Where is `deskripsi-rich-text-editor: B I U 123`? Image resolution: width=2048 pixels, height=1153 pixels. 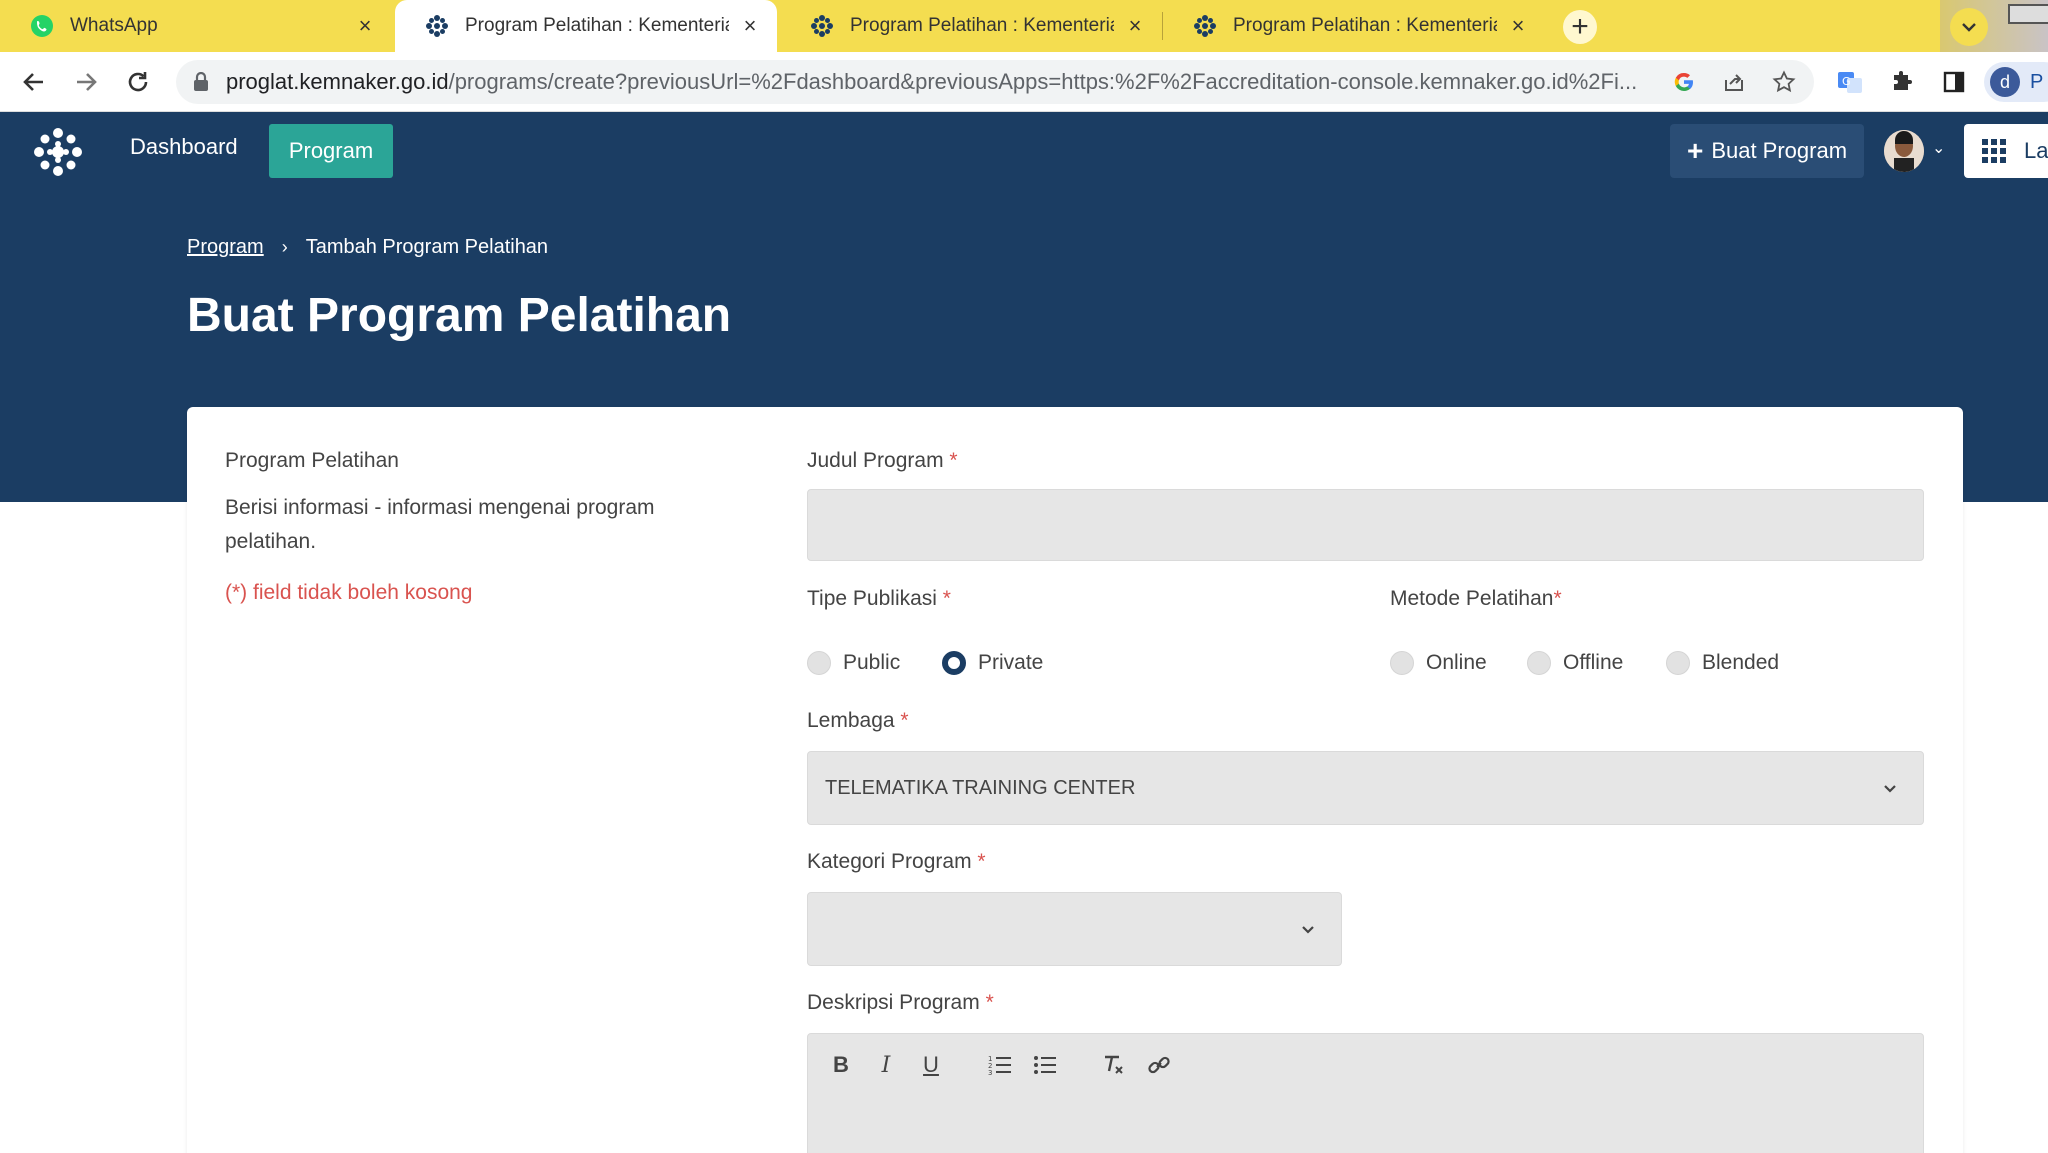
deskripsi-rich-text-editor: B I U 123 is located at coordinates (1365, 1093).